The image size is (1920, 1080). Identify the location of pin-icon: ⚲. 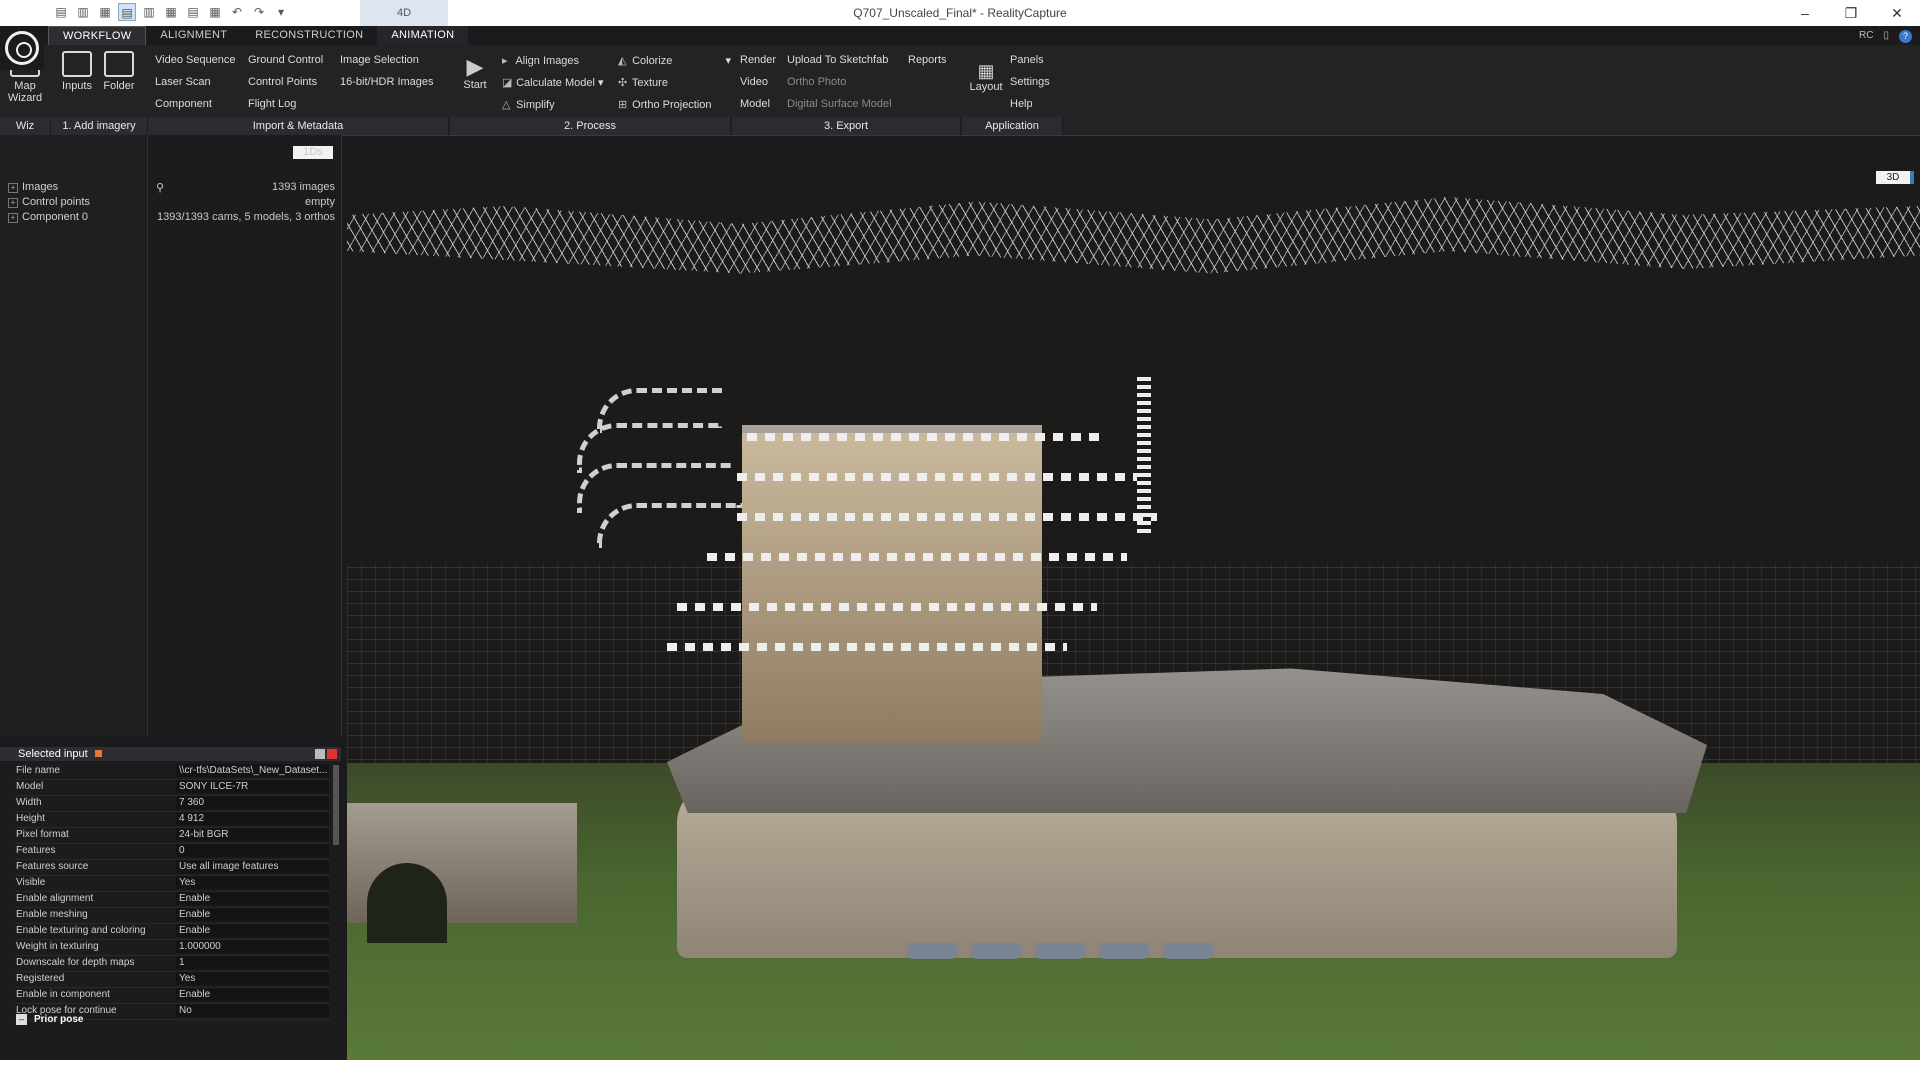
(160, 188).